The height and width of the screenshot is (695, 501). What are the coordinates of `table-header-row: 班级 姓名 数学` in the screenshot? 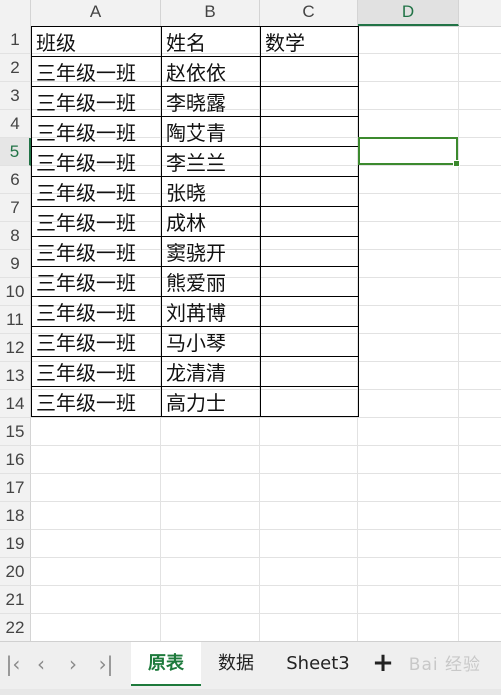 It's located at (195, 41).